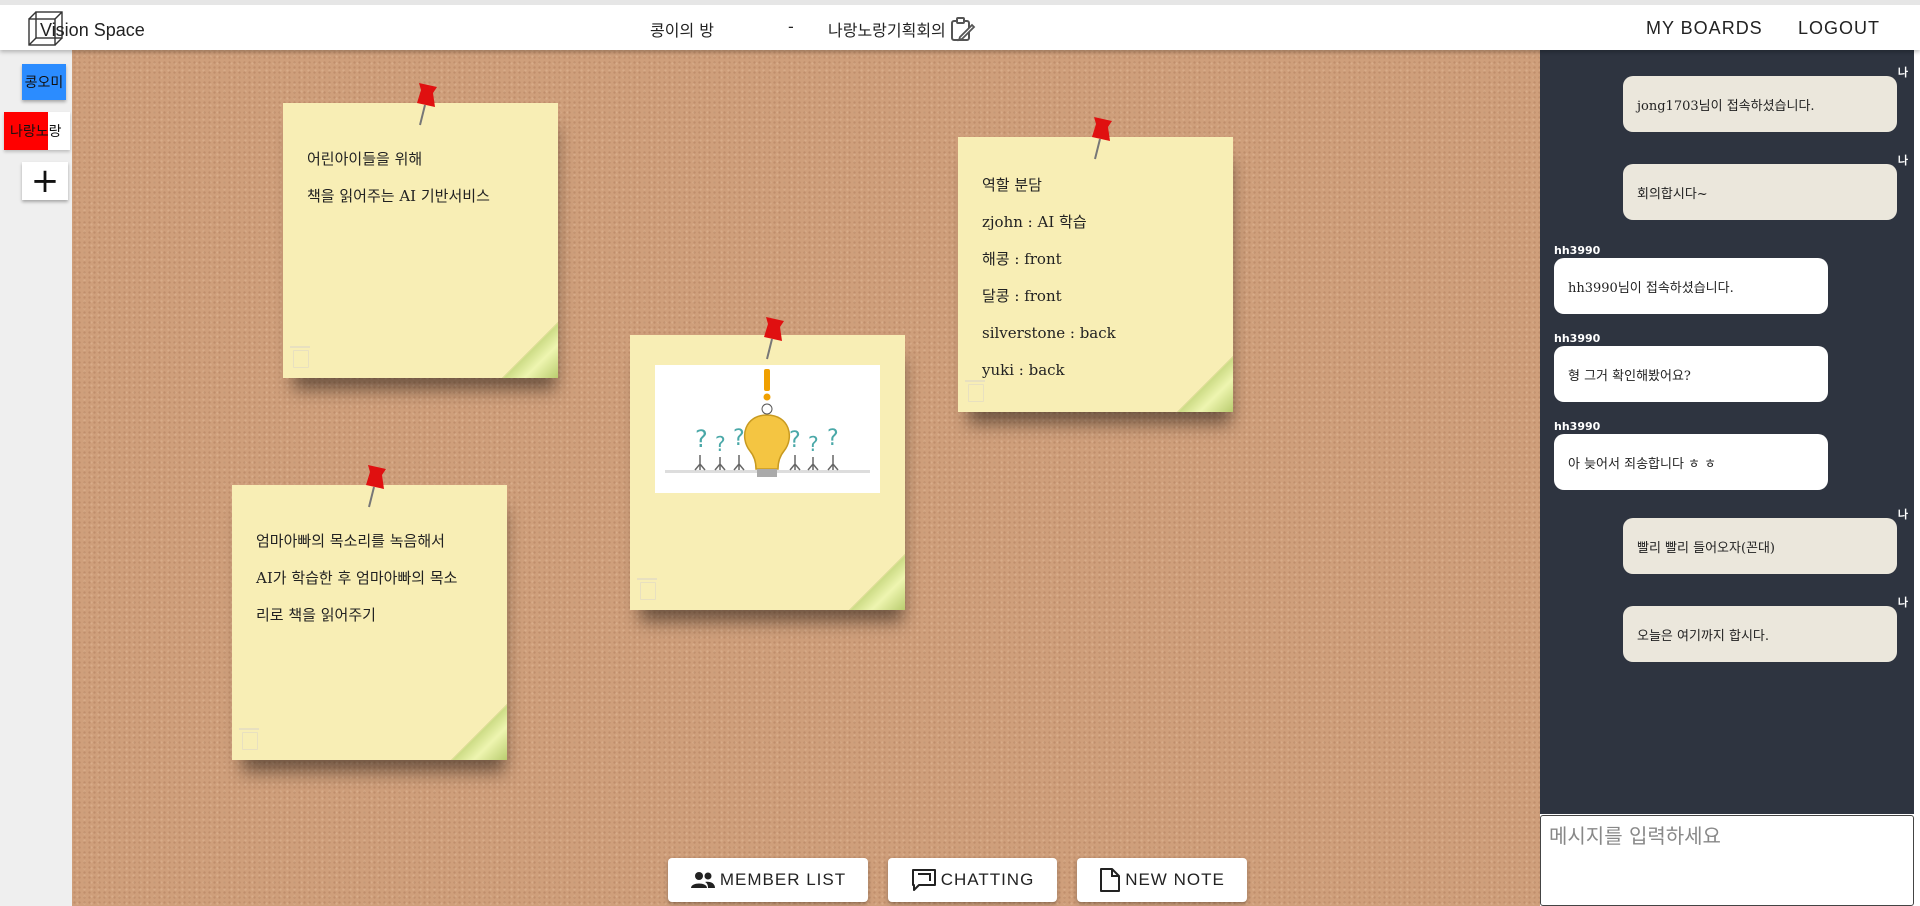  What do you see at coordinates (1760, 634) in the screenshot?
I see `message-bubble: 오늘은 여기까지 합시다.` at bounding box center [1760, 634].